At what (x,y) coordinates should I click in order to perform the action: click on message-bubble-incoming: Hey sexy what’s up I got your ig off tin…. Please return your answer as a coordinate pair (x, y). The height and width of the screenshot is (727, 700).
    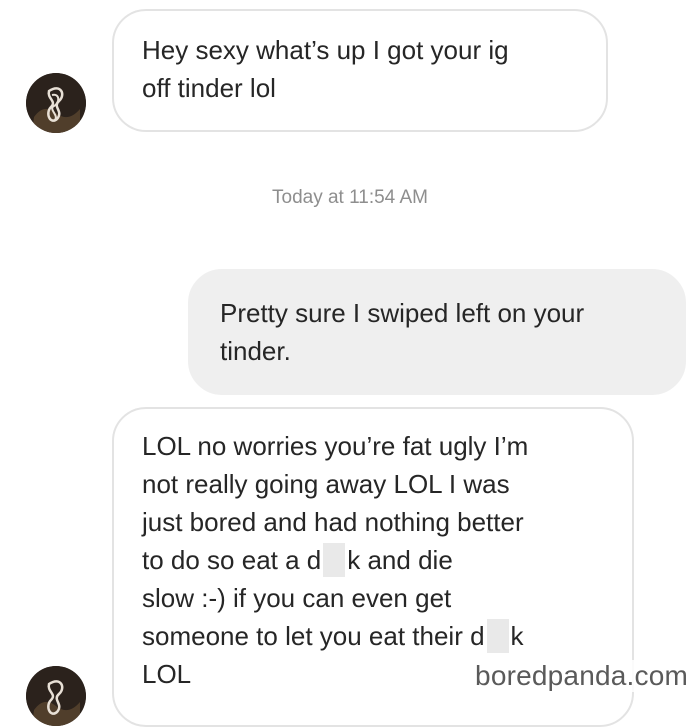
    Looking at the image, I should click on (360, 70).